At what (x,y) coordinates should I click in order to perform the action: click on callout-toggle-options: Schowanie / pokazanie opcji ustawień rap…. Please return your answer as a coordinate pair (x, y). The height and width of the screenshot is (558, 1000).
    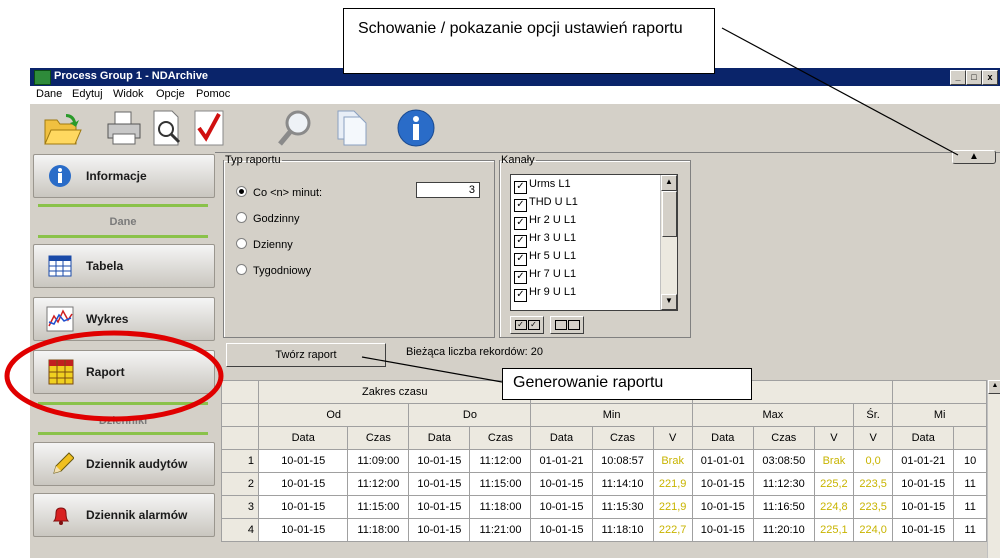
    Looking at the image, I should click on (529, 41).